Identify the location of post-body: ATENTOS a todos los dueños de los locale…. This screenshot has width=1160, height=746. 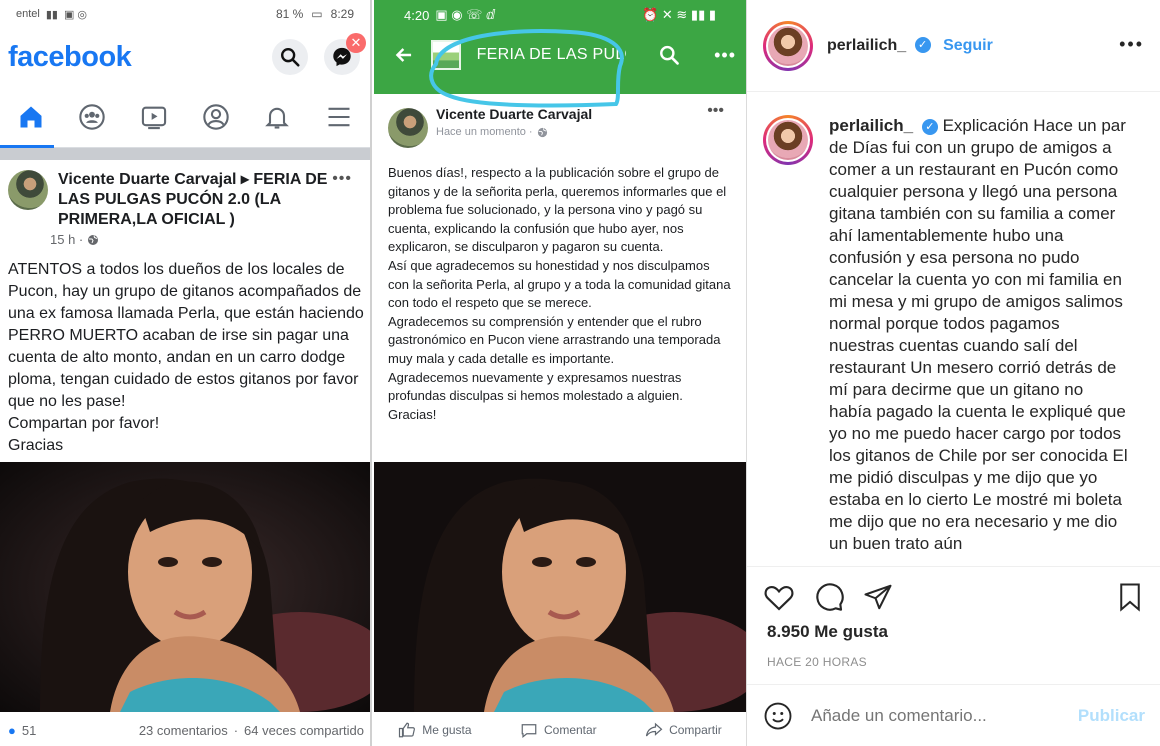
(185, 352).